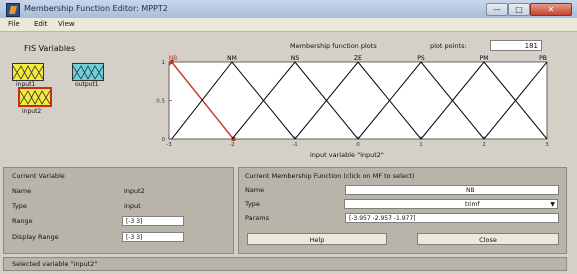 This screenshot has width=577, height=274. I want to click on mf-name-label: Name, so click(255, 190).